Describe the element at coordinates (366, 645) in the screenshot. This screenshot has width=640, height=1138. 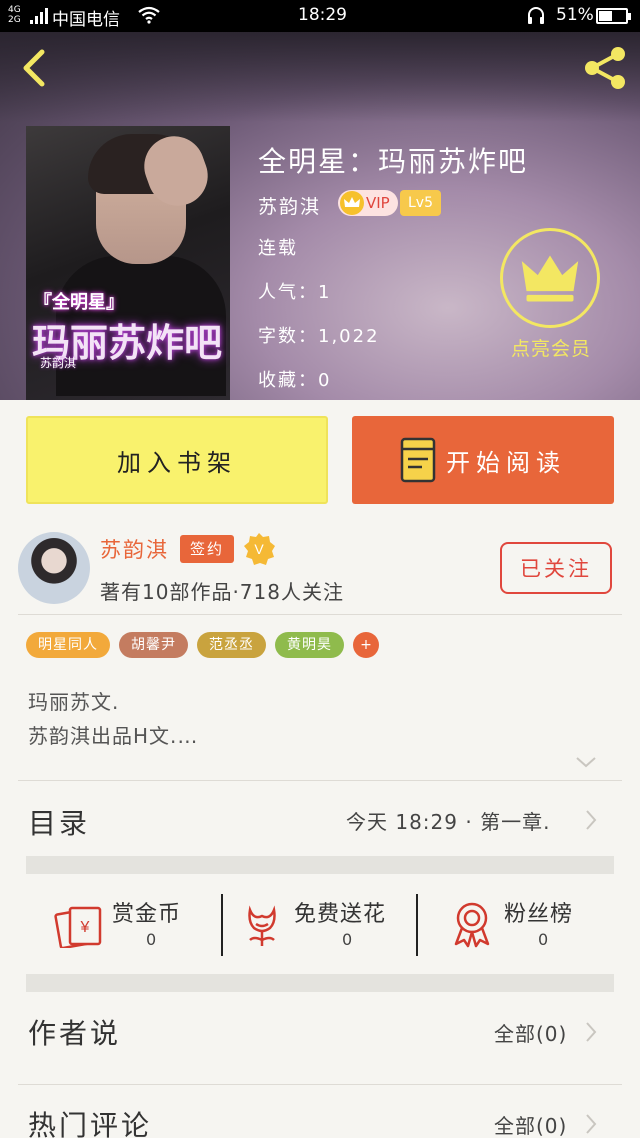
I see `more-tags-button: +` at that location.